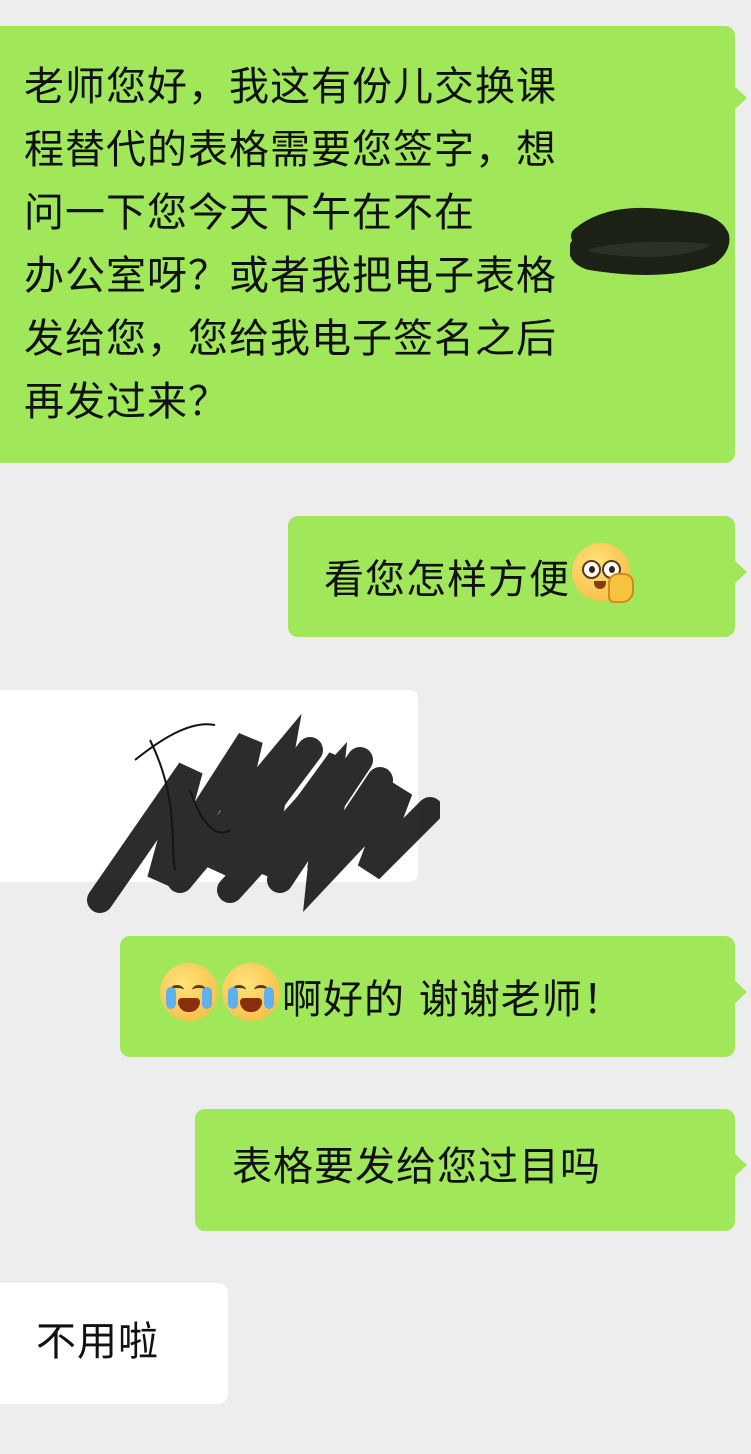 The image size is (751, 1454). I want to click on message-text: 啊好的 谢谢老师！, so click(453, 1000).